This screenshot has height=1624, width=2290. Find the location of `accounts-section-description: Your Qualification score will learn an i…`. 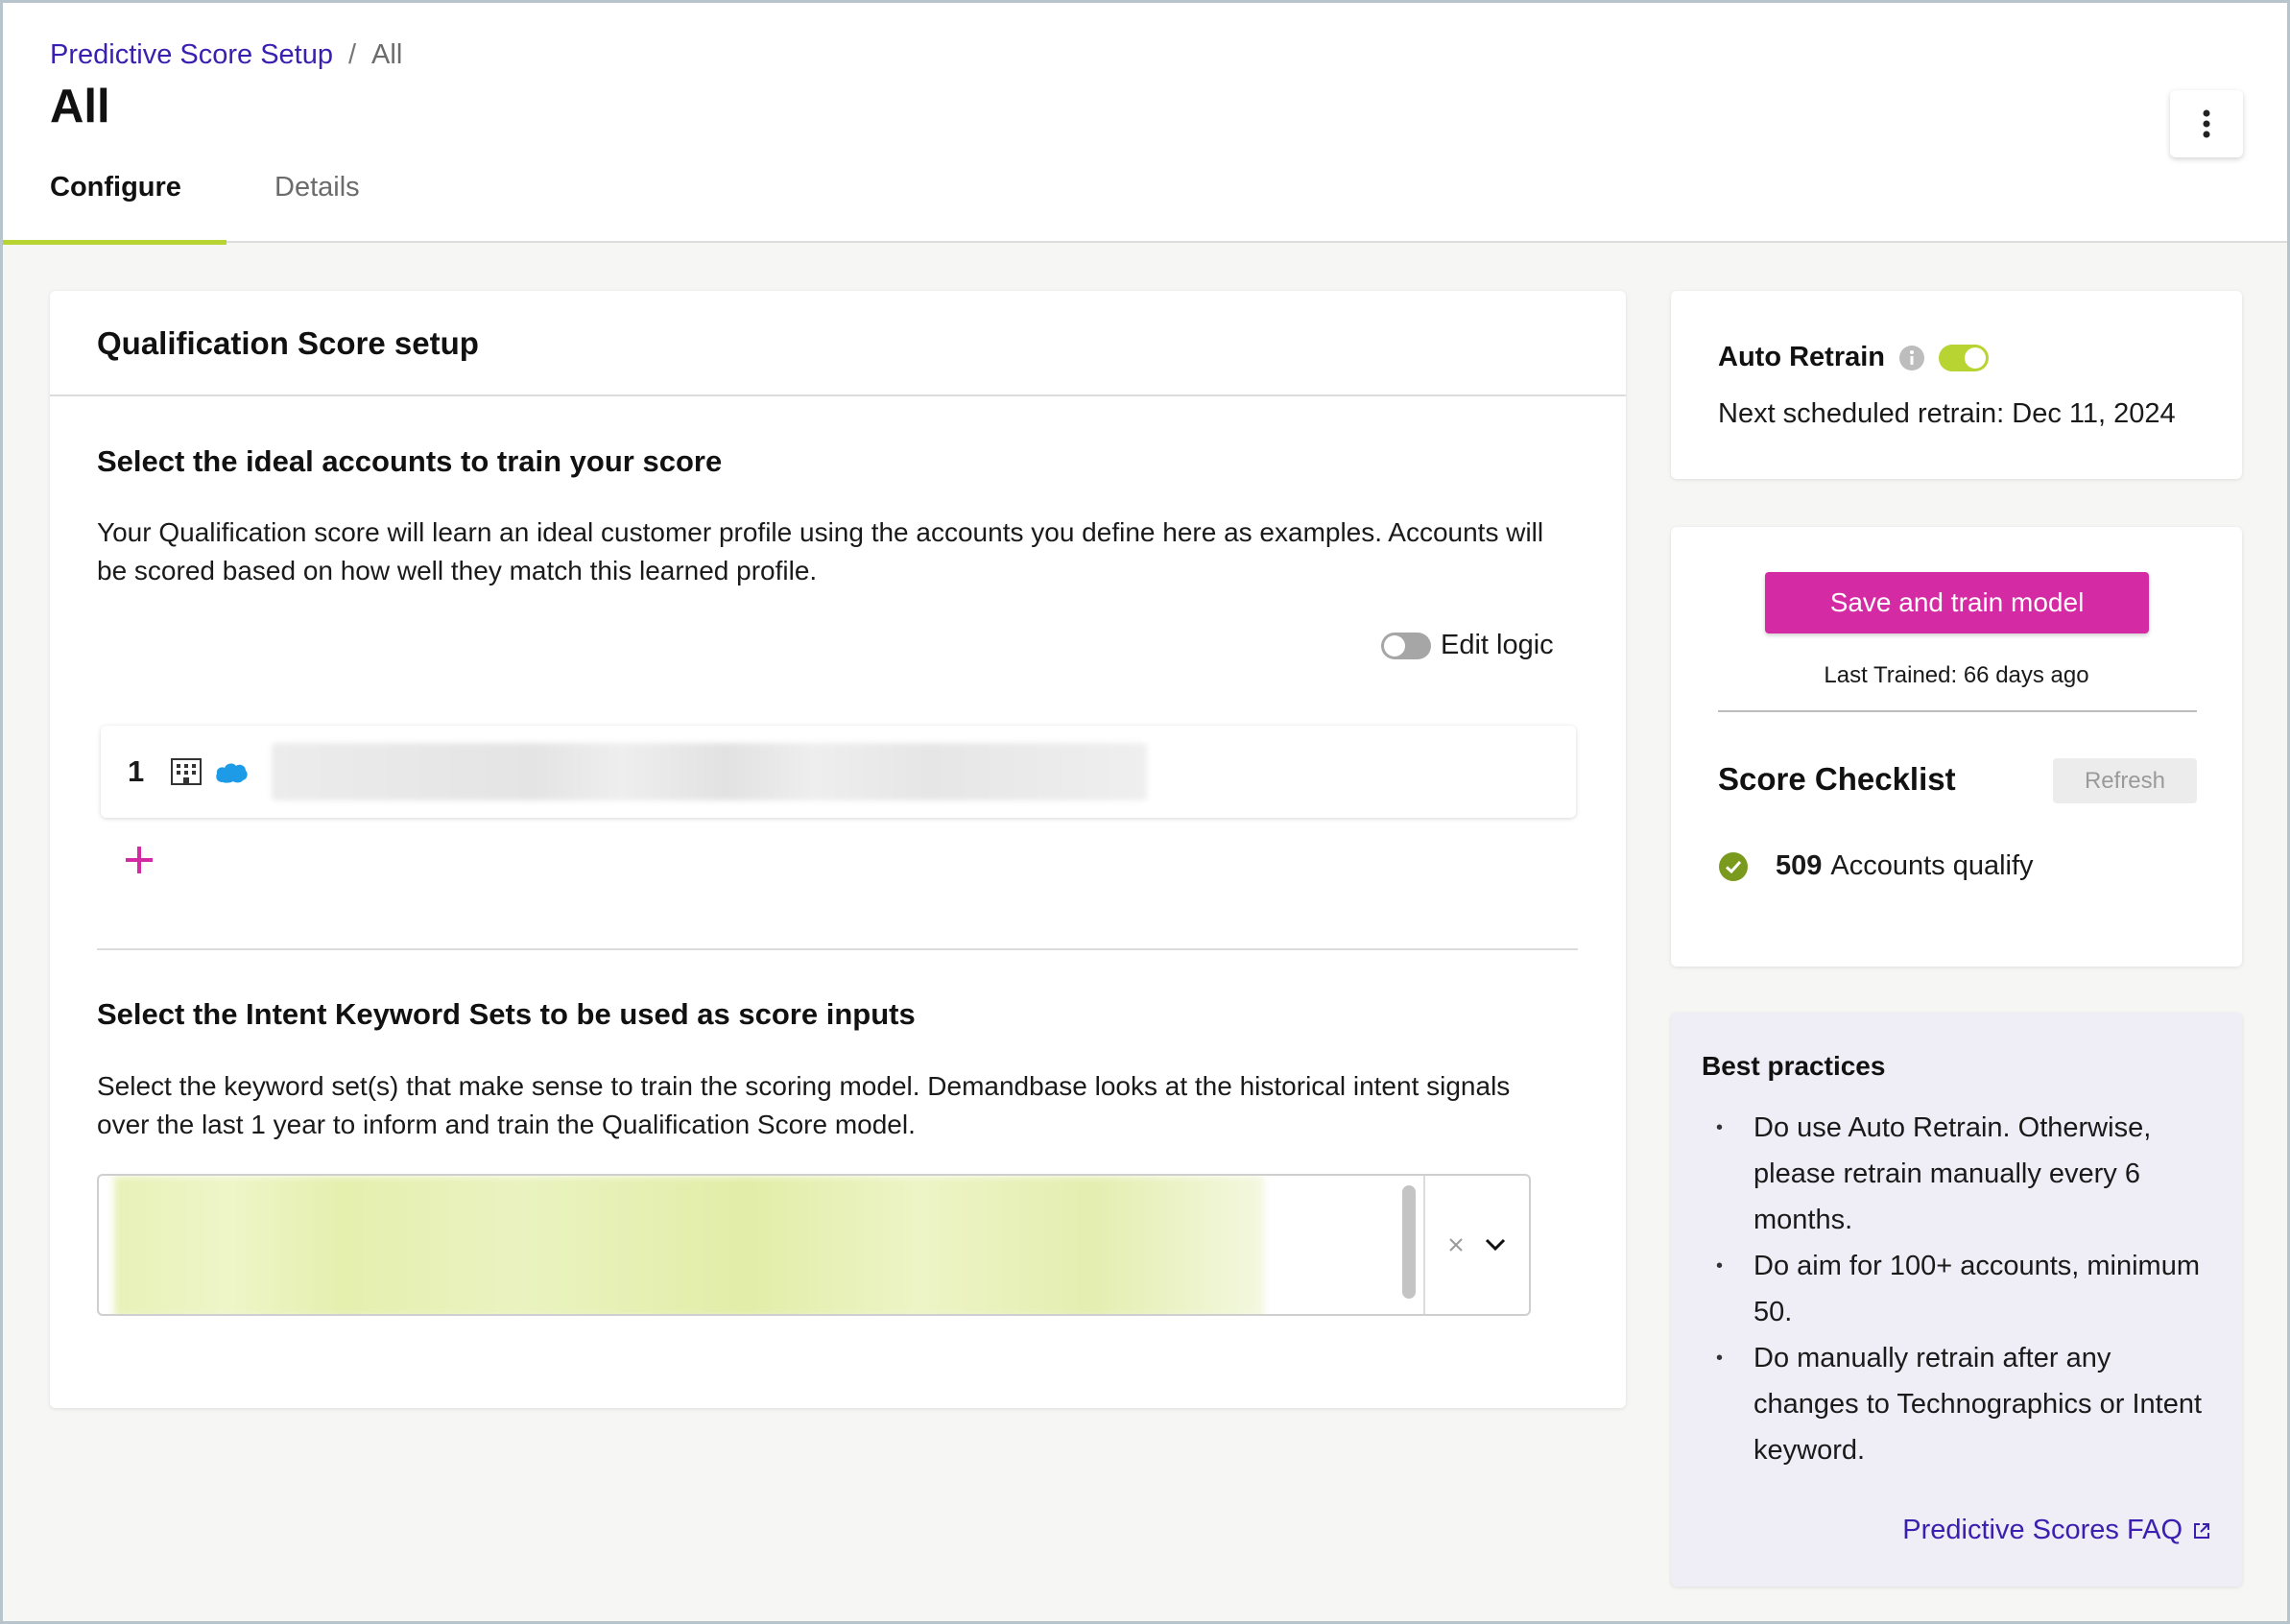

accounts-section-description: Your Qualification score will learn an i… is located at coordinates (820, 551).